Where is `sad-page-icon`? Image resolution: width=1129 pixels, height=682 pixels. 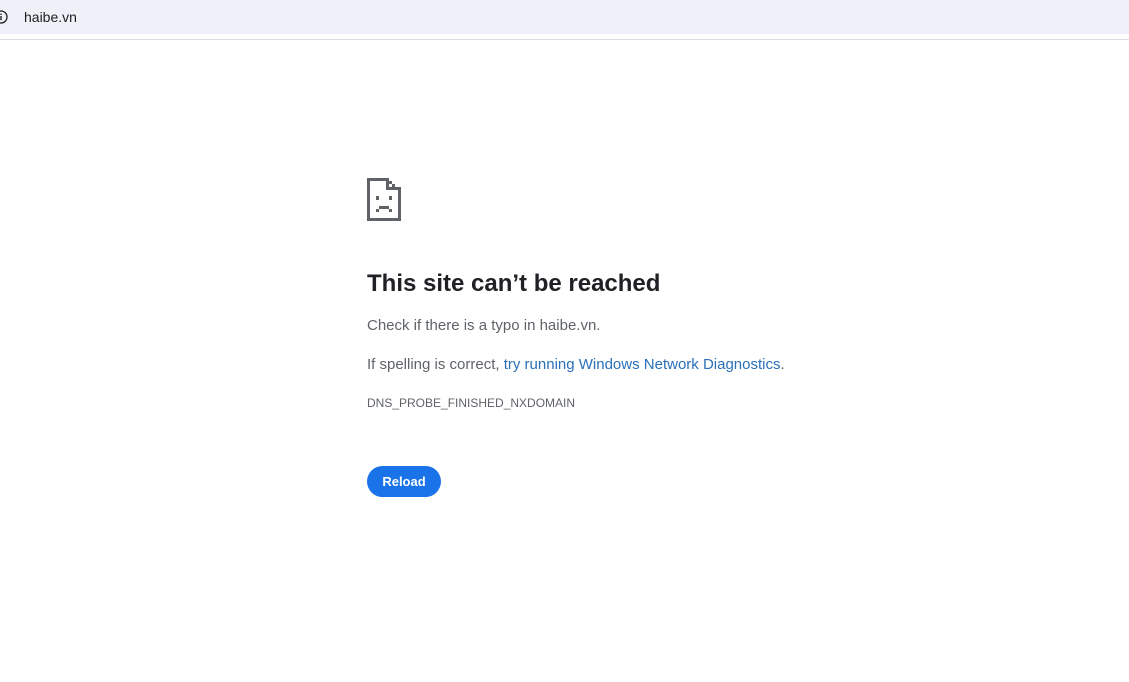 sad-page-icon is located at coordinates (384, 199).